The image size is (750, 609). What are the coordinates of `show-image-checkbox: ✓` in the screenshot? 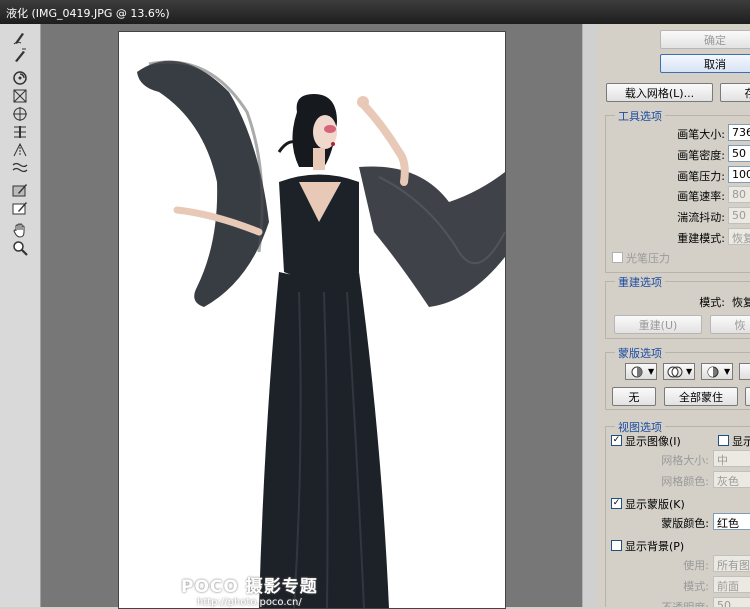 It's located at (616, 440).